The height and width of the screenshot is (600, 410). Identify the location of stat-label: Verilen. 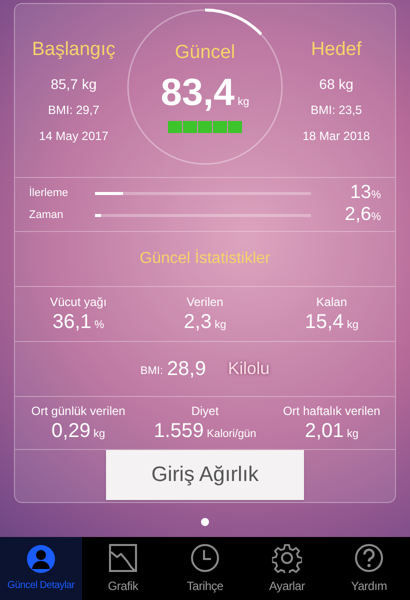
(205, 302).